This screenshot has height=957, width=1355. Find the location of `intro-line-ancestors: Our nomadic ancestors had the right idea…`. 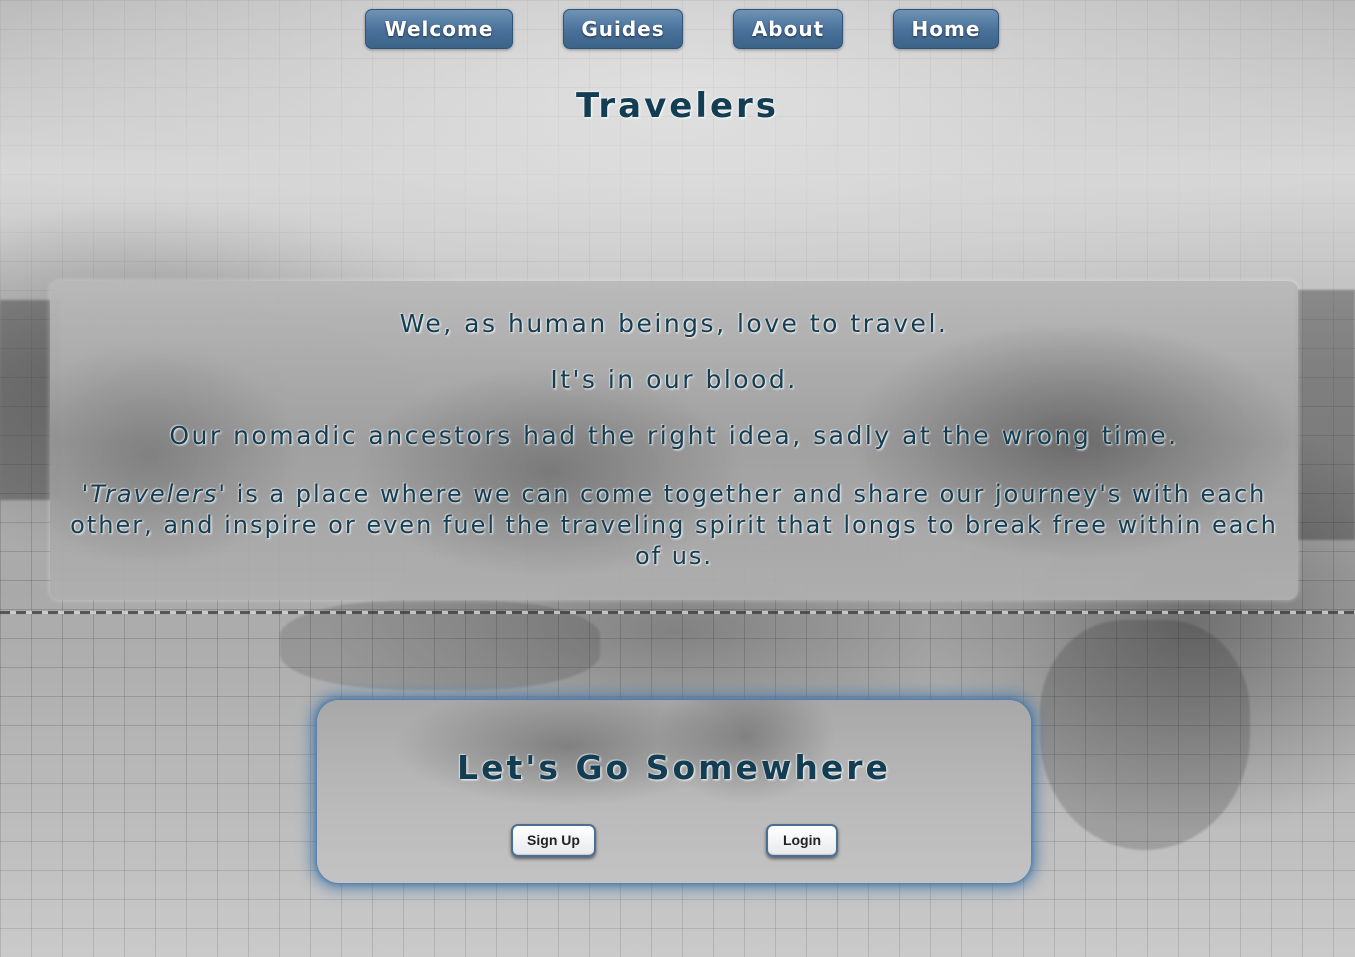

intro-line-ancestors: Our nomadic ancestors had the right idea… is located at coordinates (674, 435).